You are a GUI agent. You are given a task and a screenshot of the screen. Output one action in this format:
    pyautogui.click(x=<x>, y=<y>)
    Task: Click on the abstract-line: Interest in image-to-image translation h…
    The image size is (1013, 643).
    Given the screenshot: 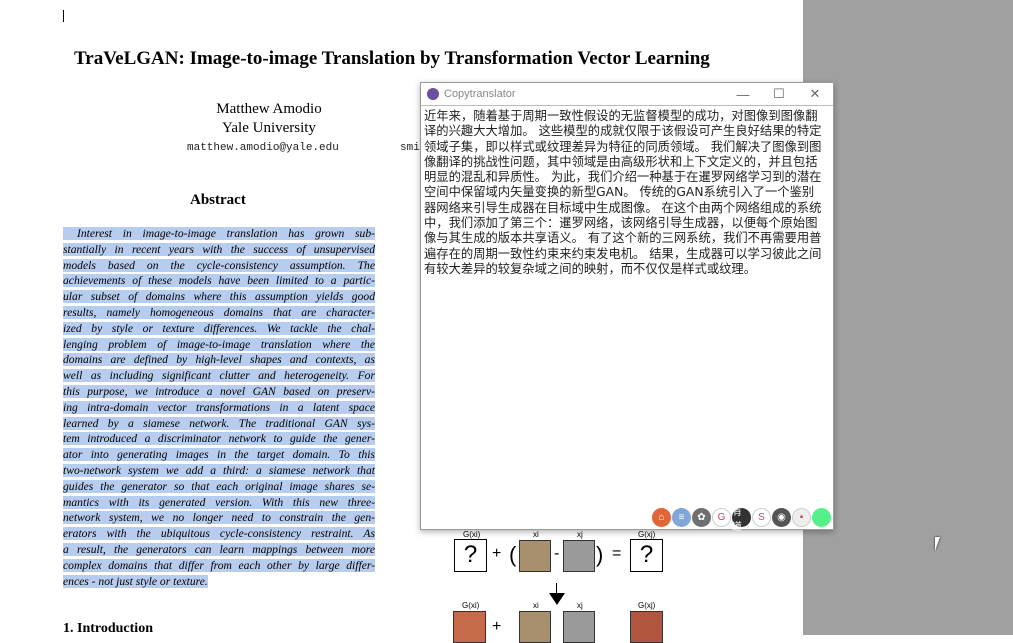 What is the action you would take?
    pyautogui.click(x=219, y=234)
    